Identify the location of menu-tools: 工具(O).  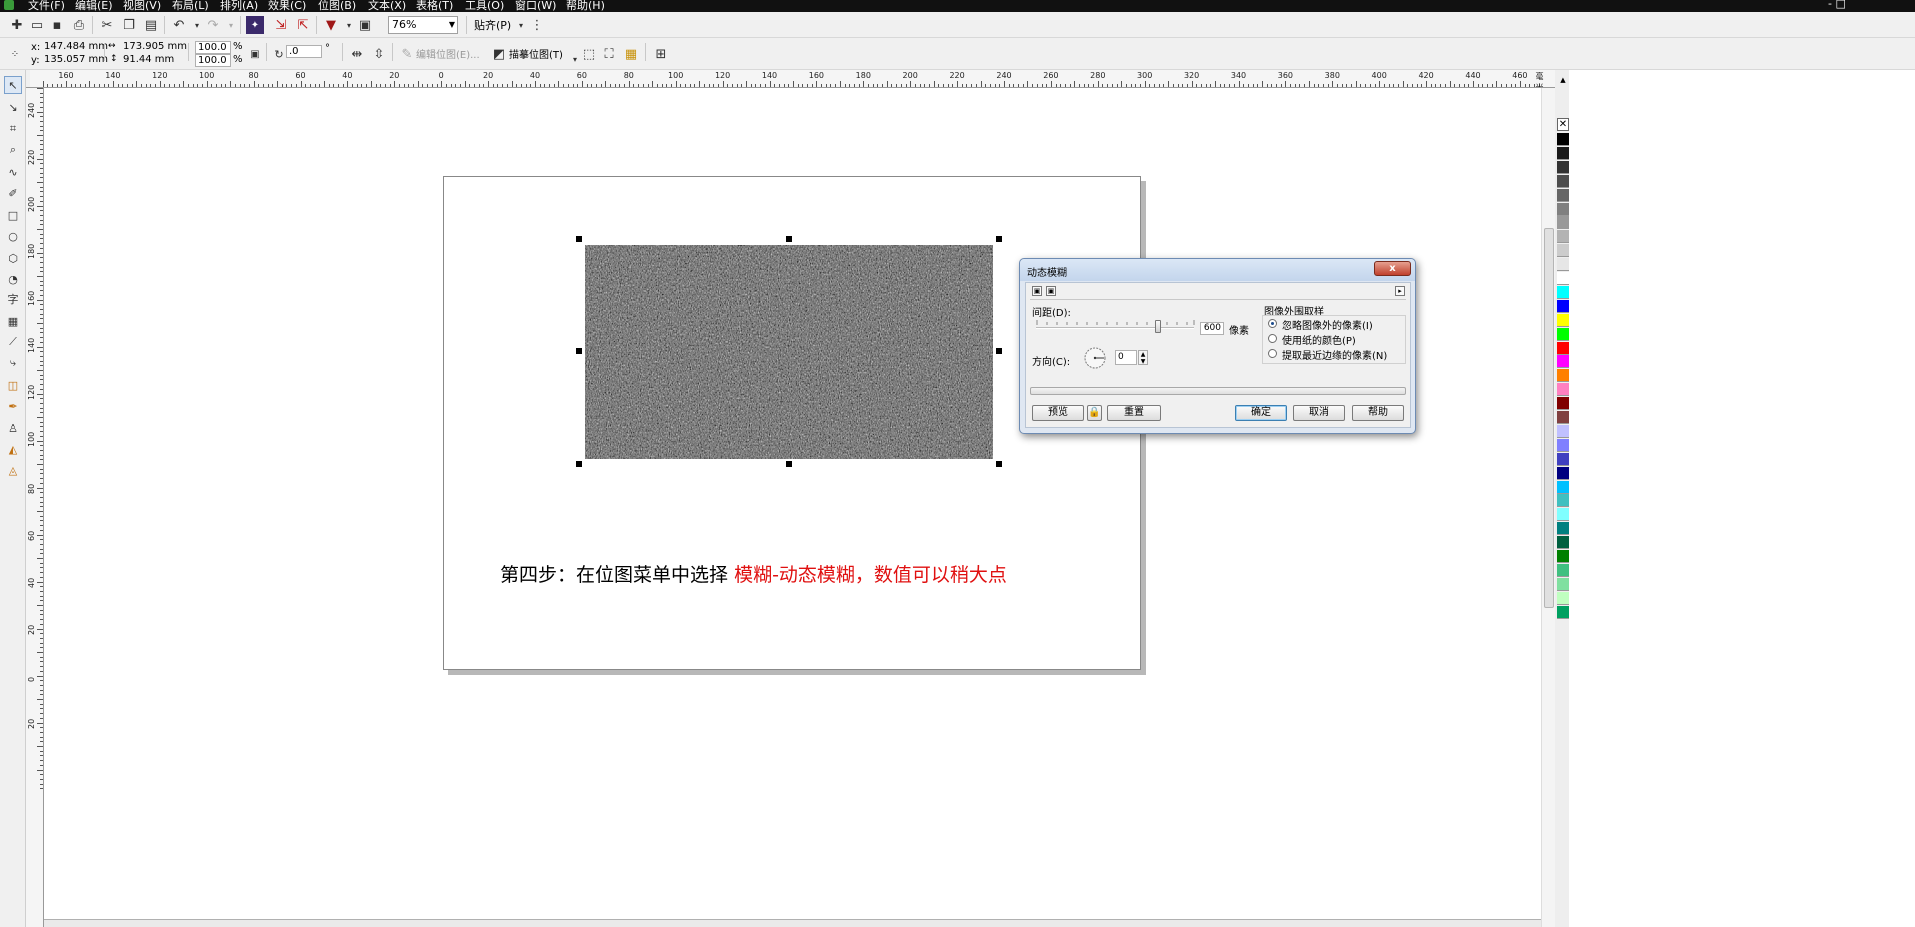
(484, 6).